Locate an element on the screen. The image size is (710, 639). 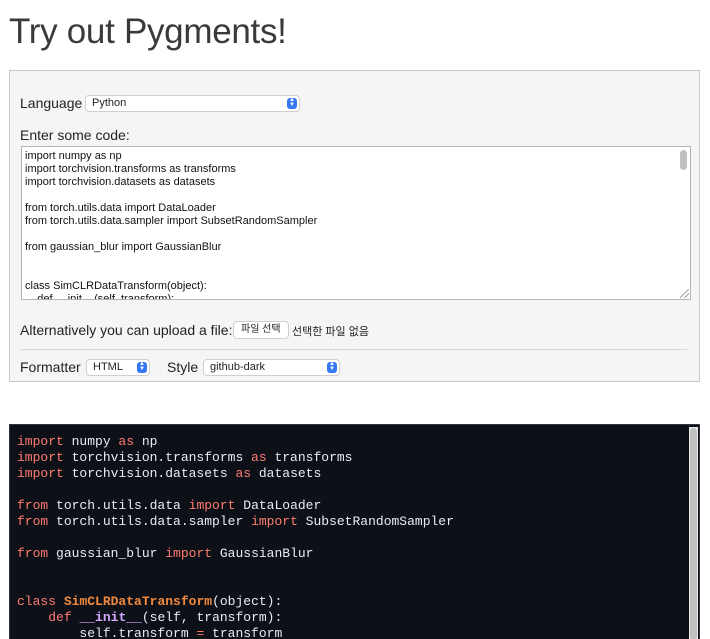
code-token: self.transform is located at coordinates (107, 632).